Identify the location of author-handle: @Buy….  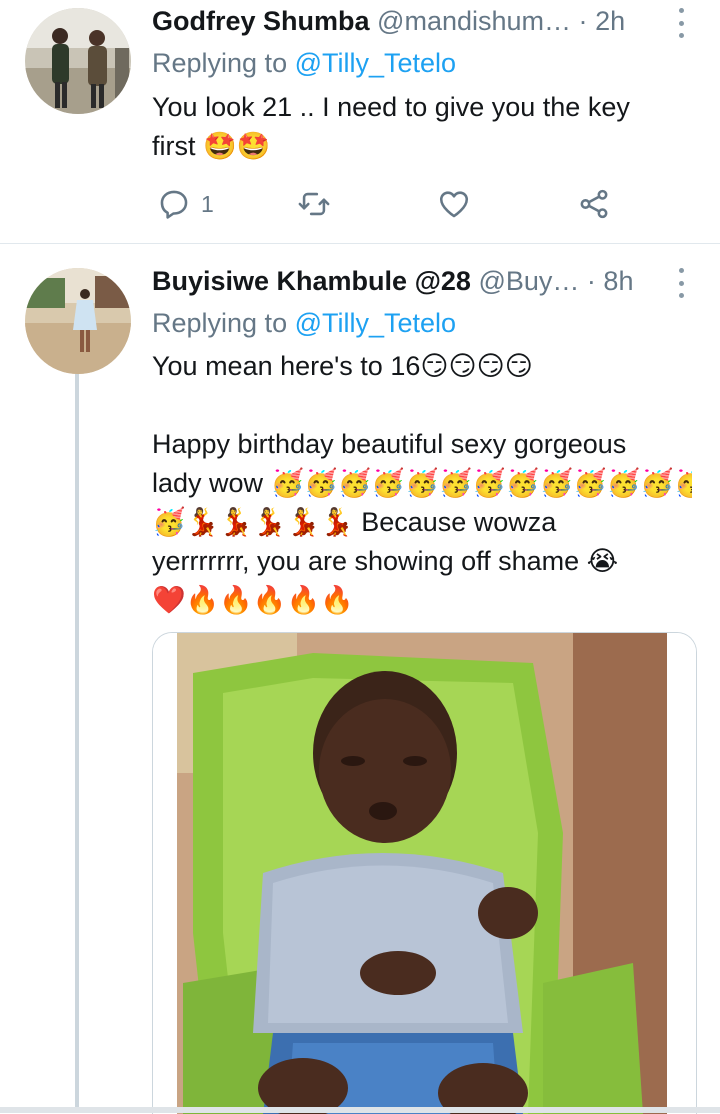
(528, 281).